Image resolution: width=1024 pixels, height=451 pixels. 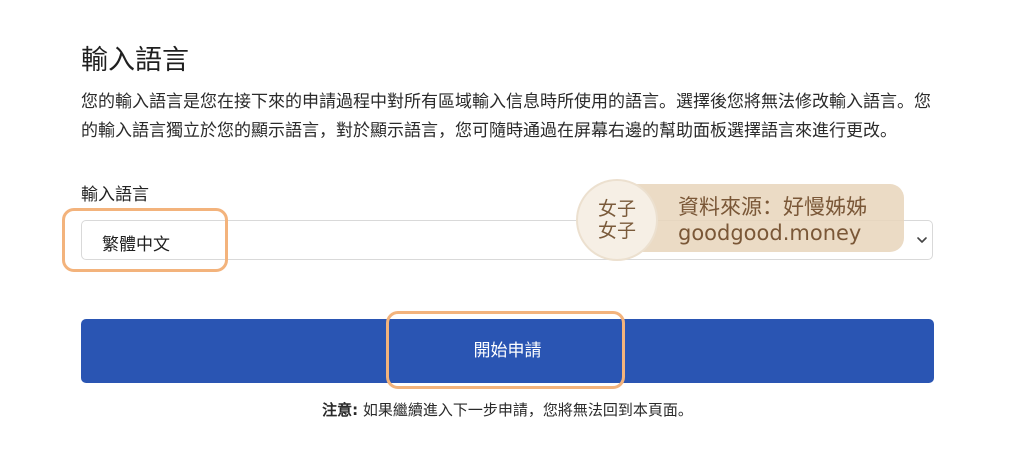 What do you see at coordinates (136, 245) in the screenshot?
I see `selected-language-value: 繁體中文` at bounding box center [136, 245].